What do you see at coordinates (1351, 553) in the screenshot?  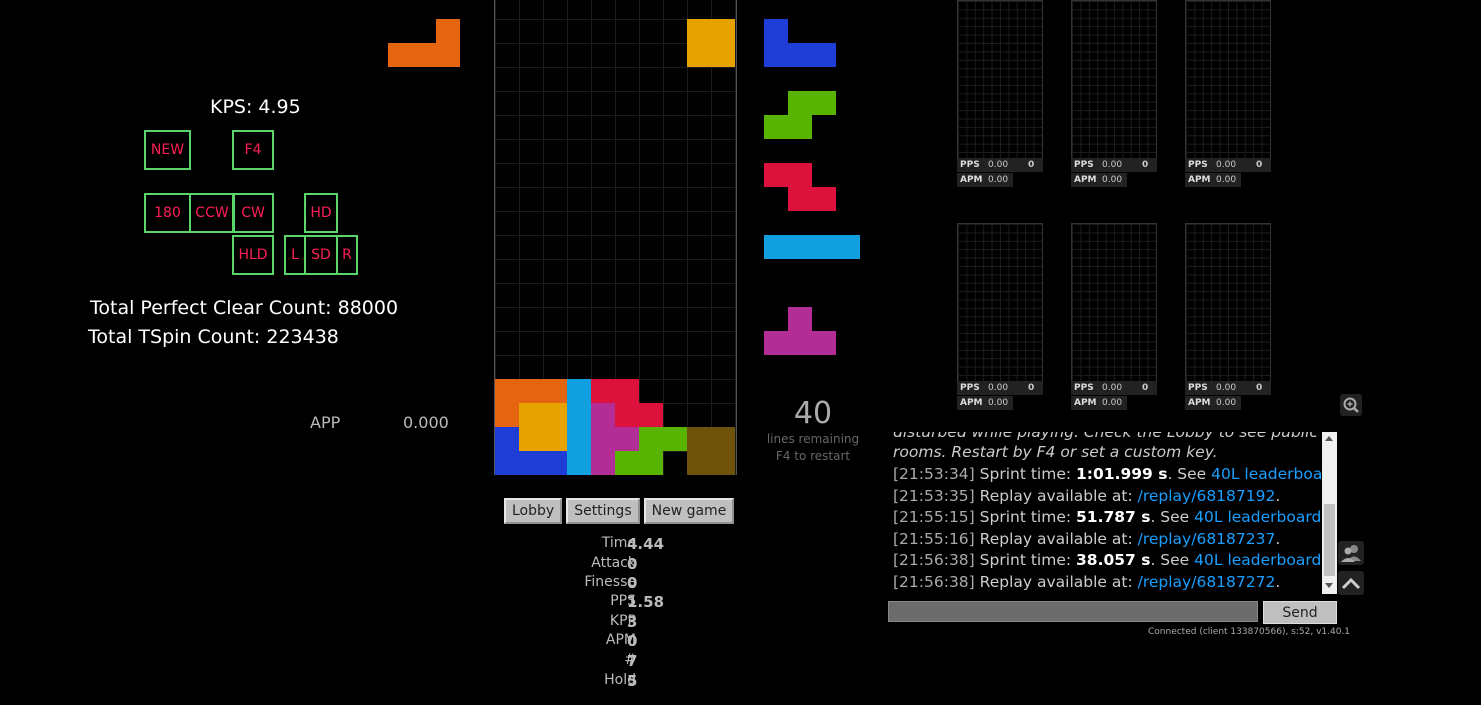 I see `users-icon` at bounding box center [1351, 553].